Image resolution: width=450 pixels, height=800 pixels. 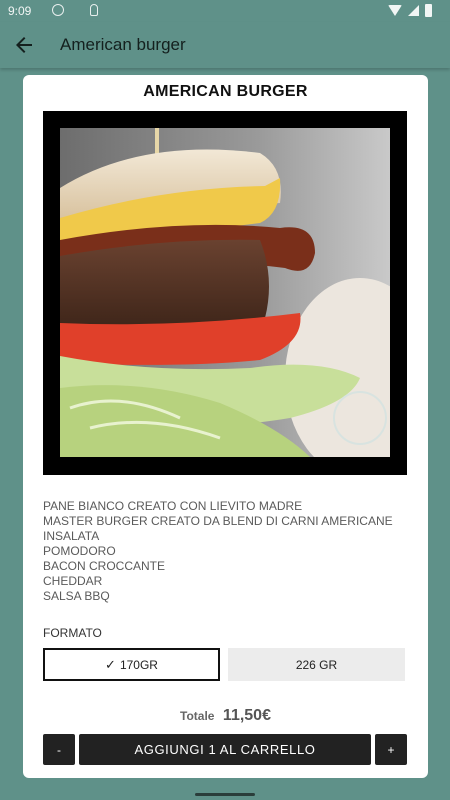 I want to click on signal-icon, so click(x=413, y=10).